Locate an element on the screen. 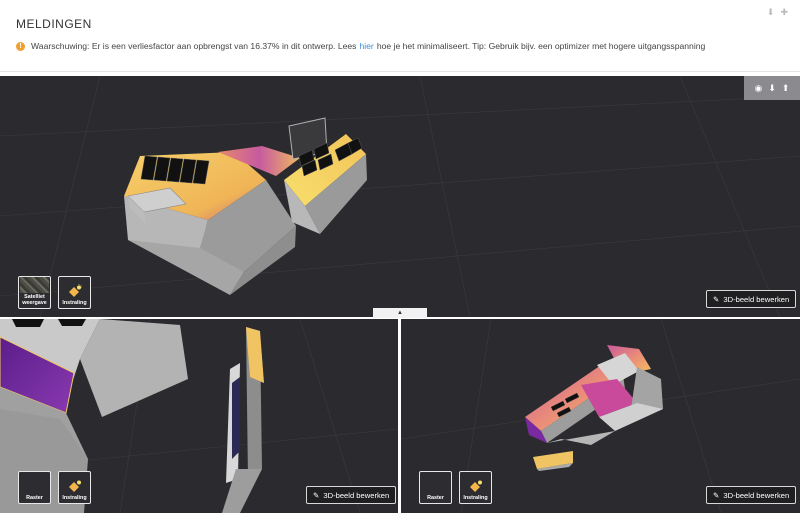  collapse-viewports-button: ▲ is located at coordinates (400, 313).